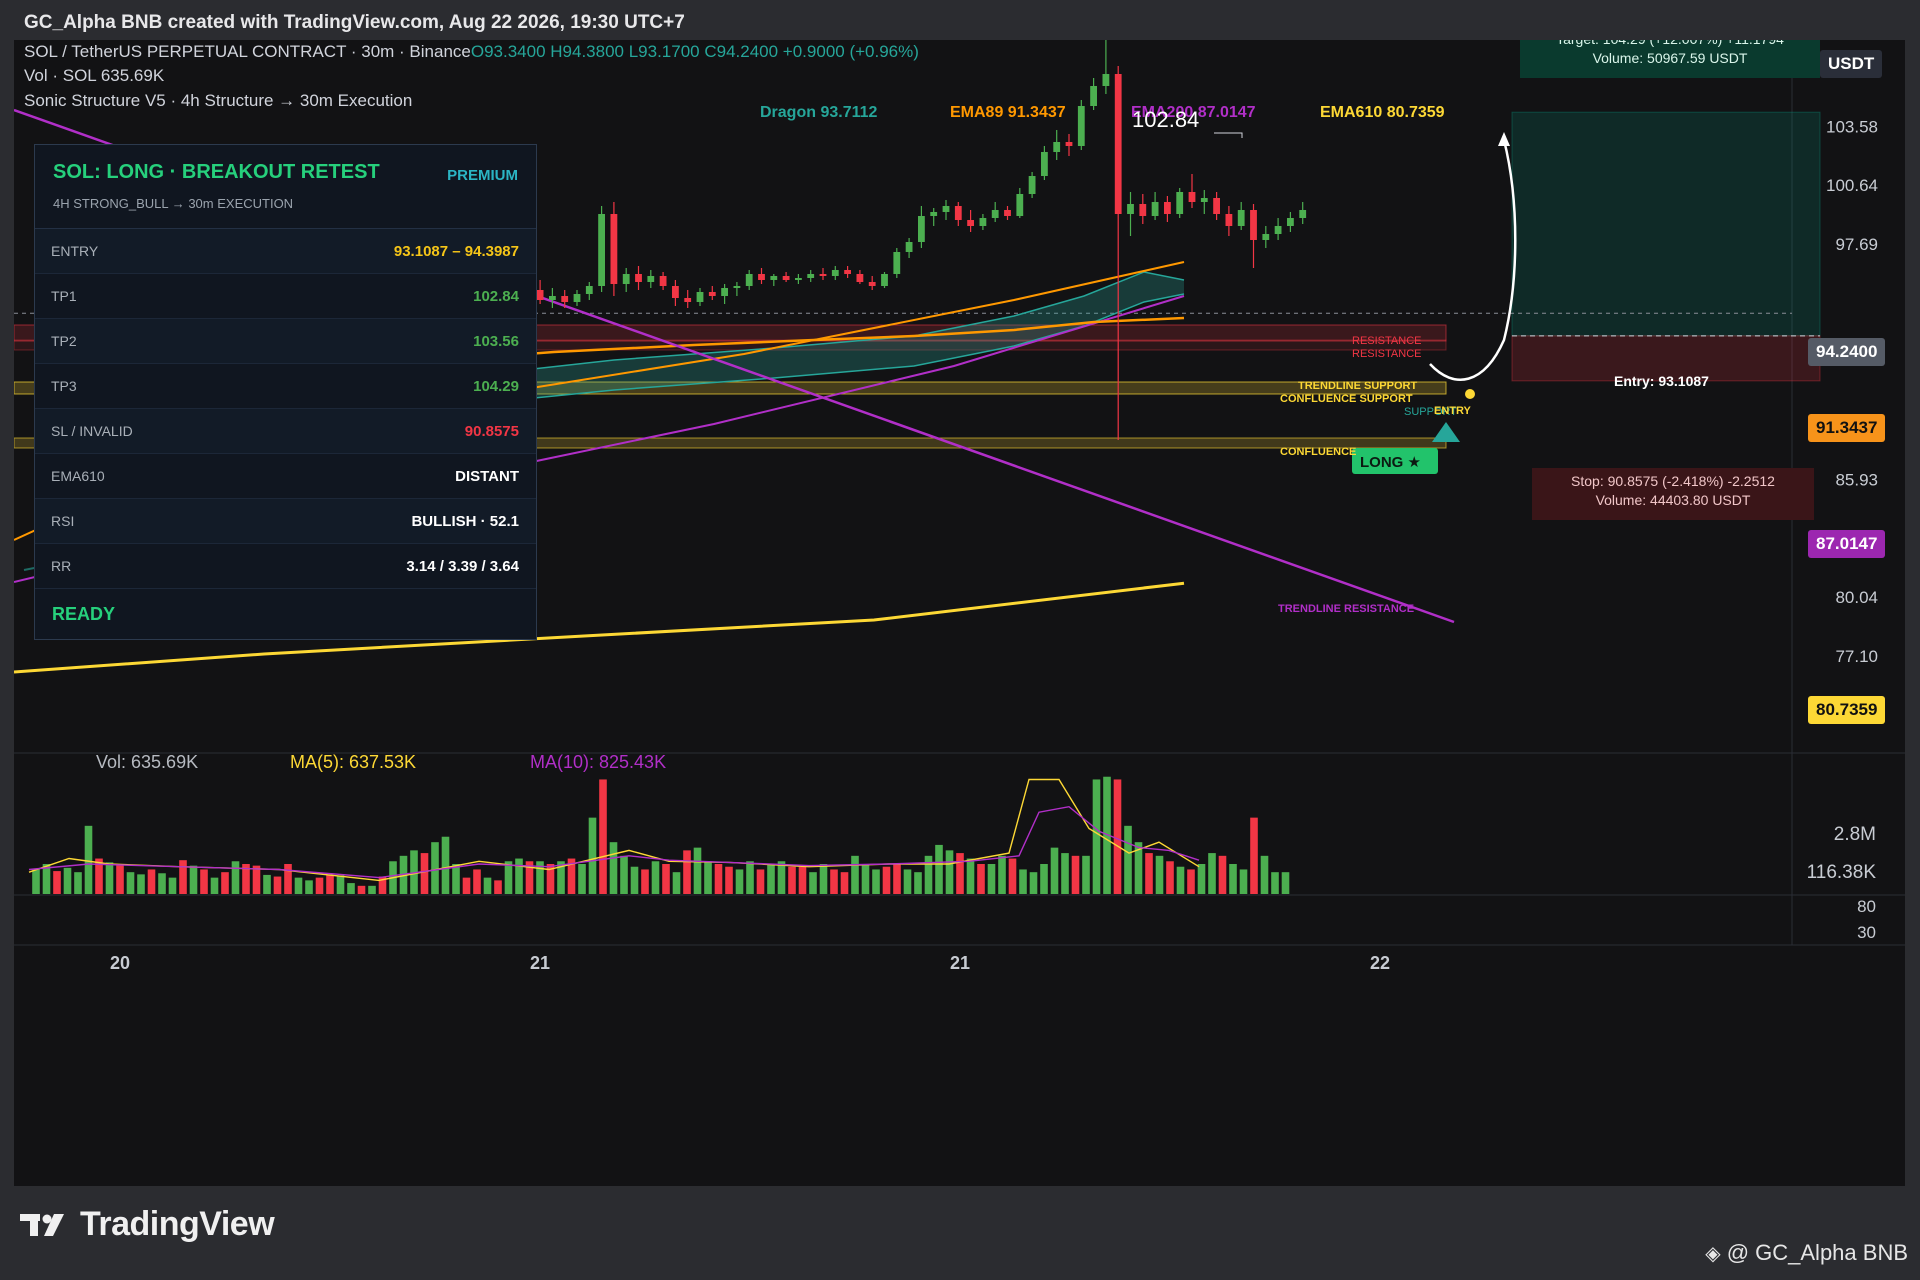 This screenshot has width=1920, height=1280. Describe the element at coordinates (491, 431) in the screenshot. I see `signal-row-value: 90.8575` at that location.